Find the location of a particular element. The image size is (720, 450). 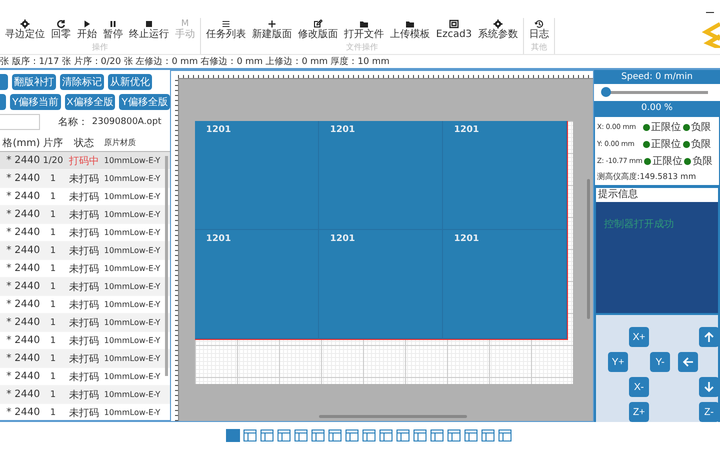

jog-button: Y+ is located at coordinates (618, 362).